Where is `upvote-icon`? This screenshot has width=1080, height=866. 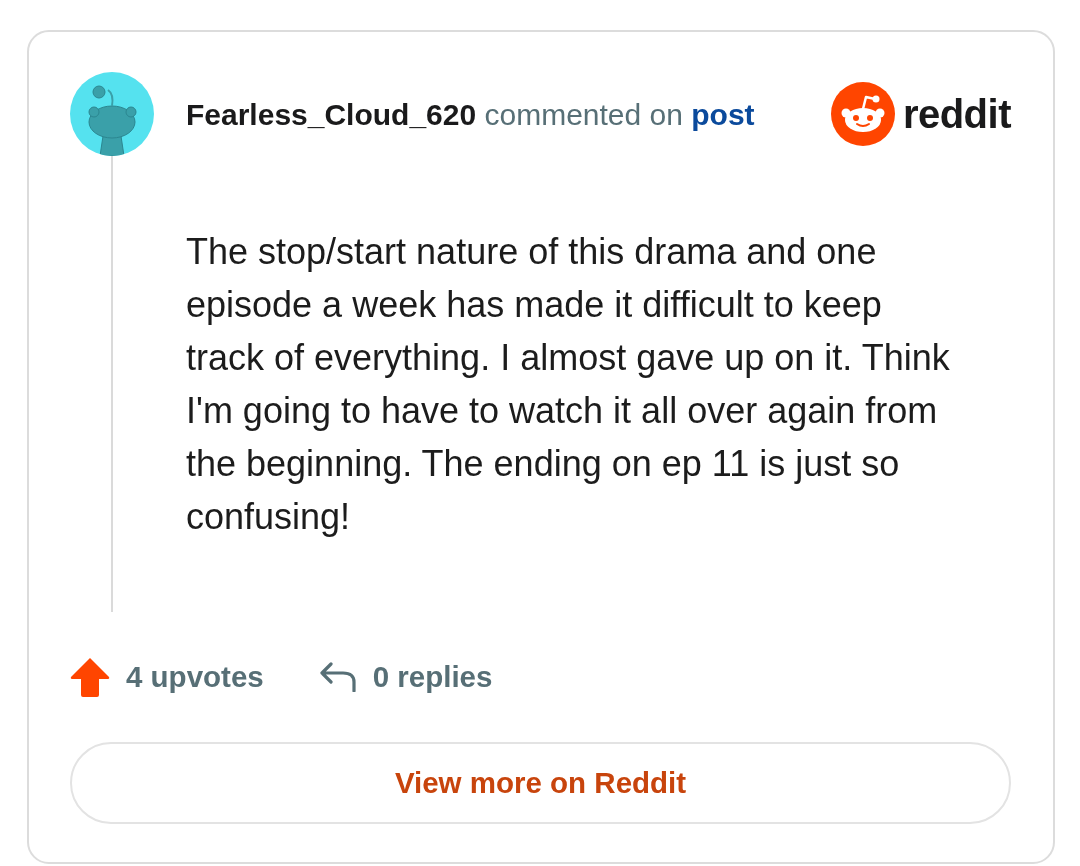
upvote-icon is located at coordinates (90, 677).